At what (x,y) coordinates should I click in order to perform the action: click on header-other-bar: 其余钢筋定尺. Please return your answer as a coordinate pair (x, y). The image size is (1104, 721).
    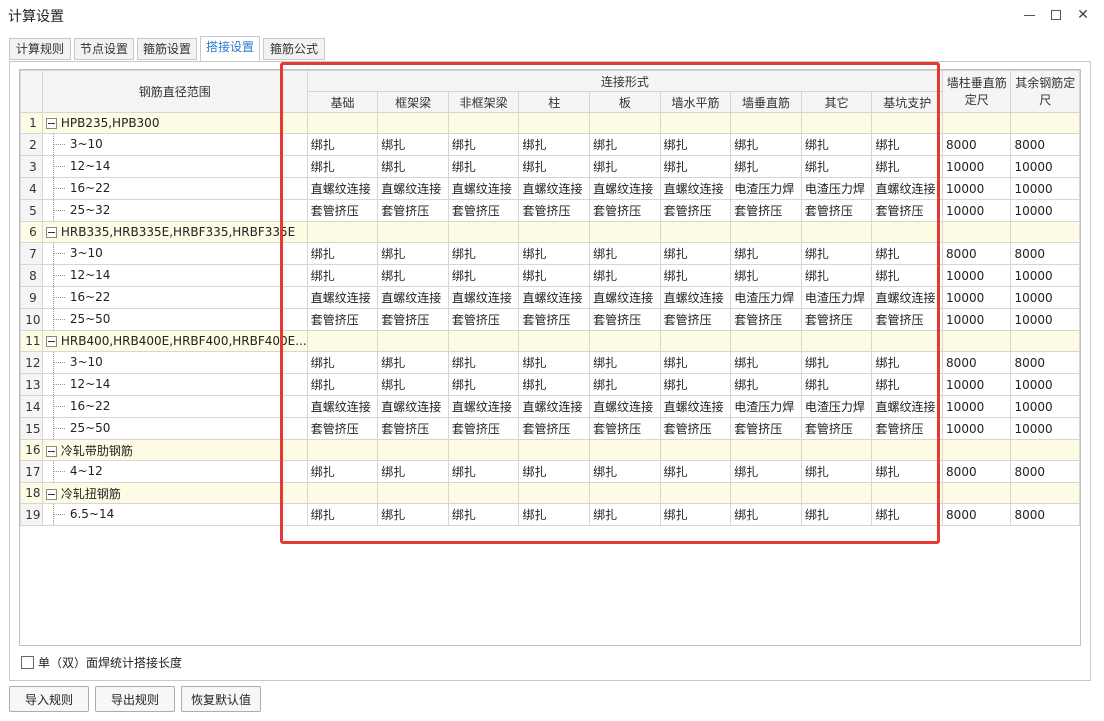
    Looking at the image, I should click on (1045, 91).